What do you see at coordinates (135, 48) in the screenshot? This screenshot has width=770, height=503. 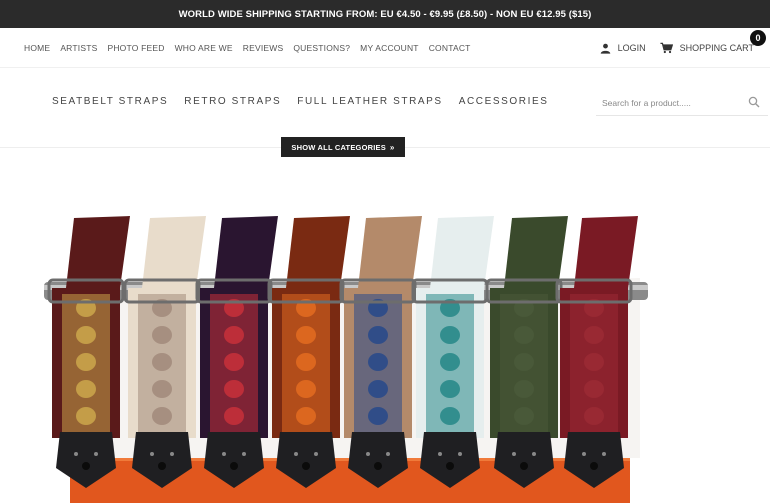 I see `nav-link-photo-feed: PHOTO FEED` at bounding box center [135, 48].